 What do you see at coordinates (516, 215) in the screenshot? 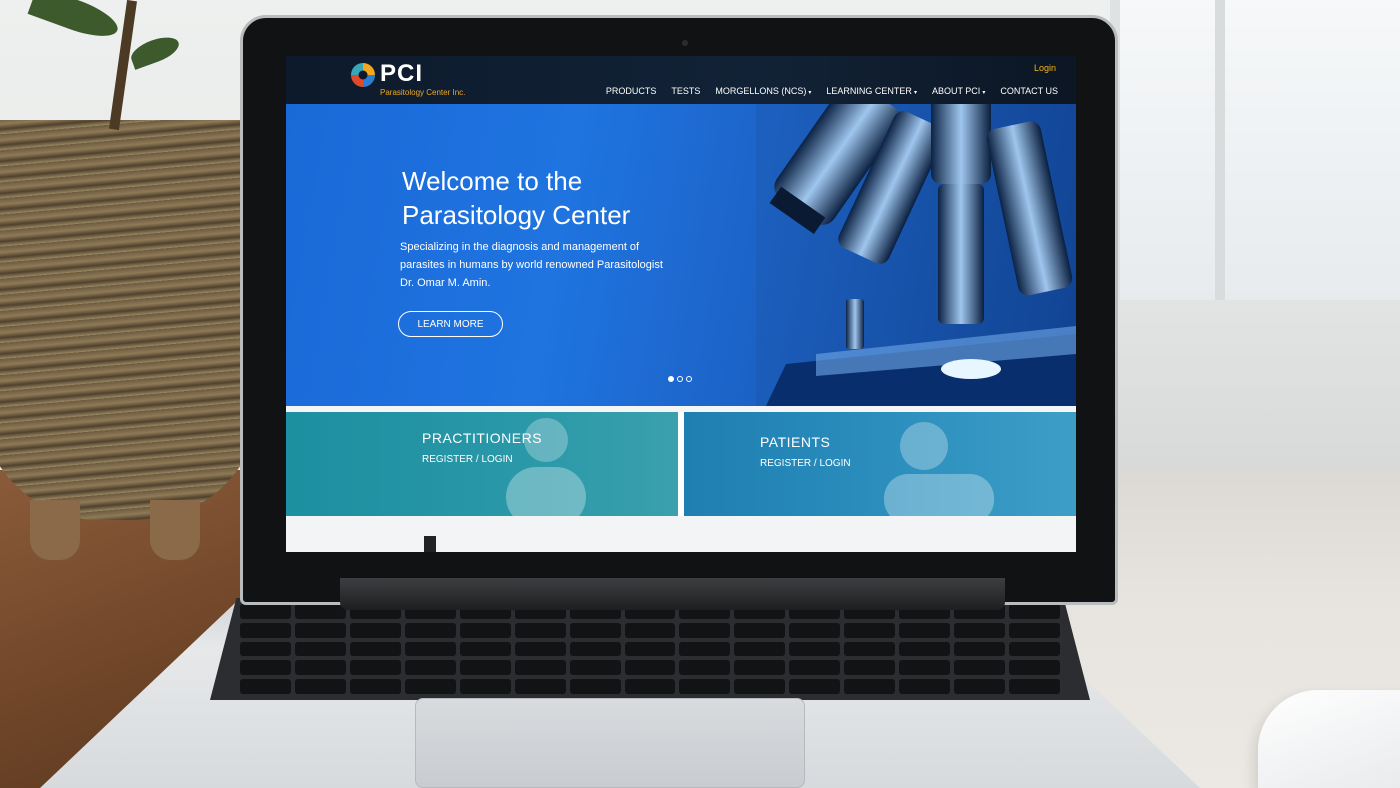
I see `hero-title-line: Parasitology Center` at bounding box center [516, 215].